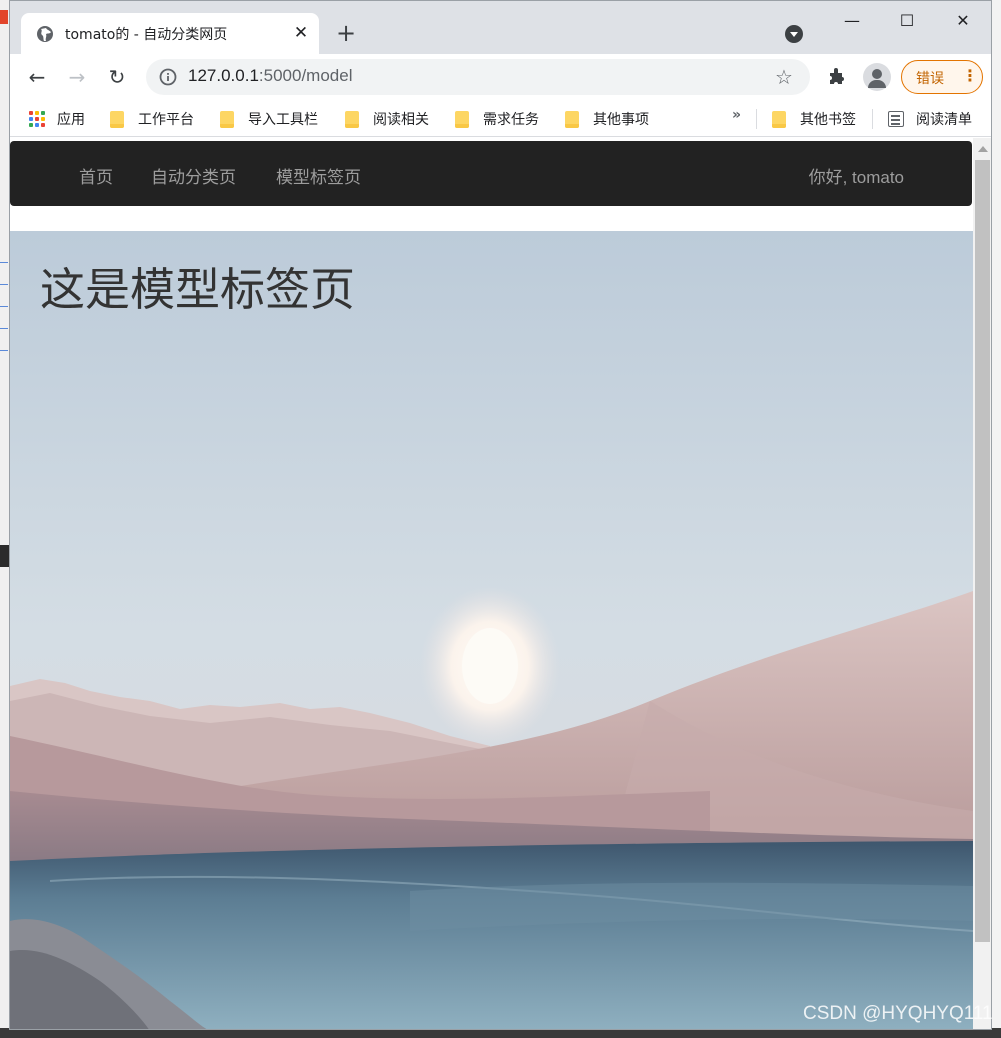 The height and width of the screenshot is (1038, 1001). I want to click on maximize-button: ☐, so click(907, 21).